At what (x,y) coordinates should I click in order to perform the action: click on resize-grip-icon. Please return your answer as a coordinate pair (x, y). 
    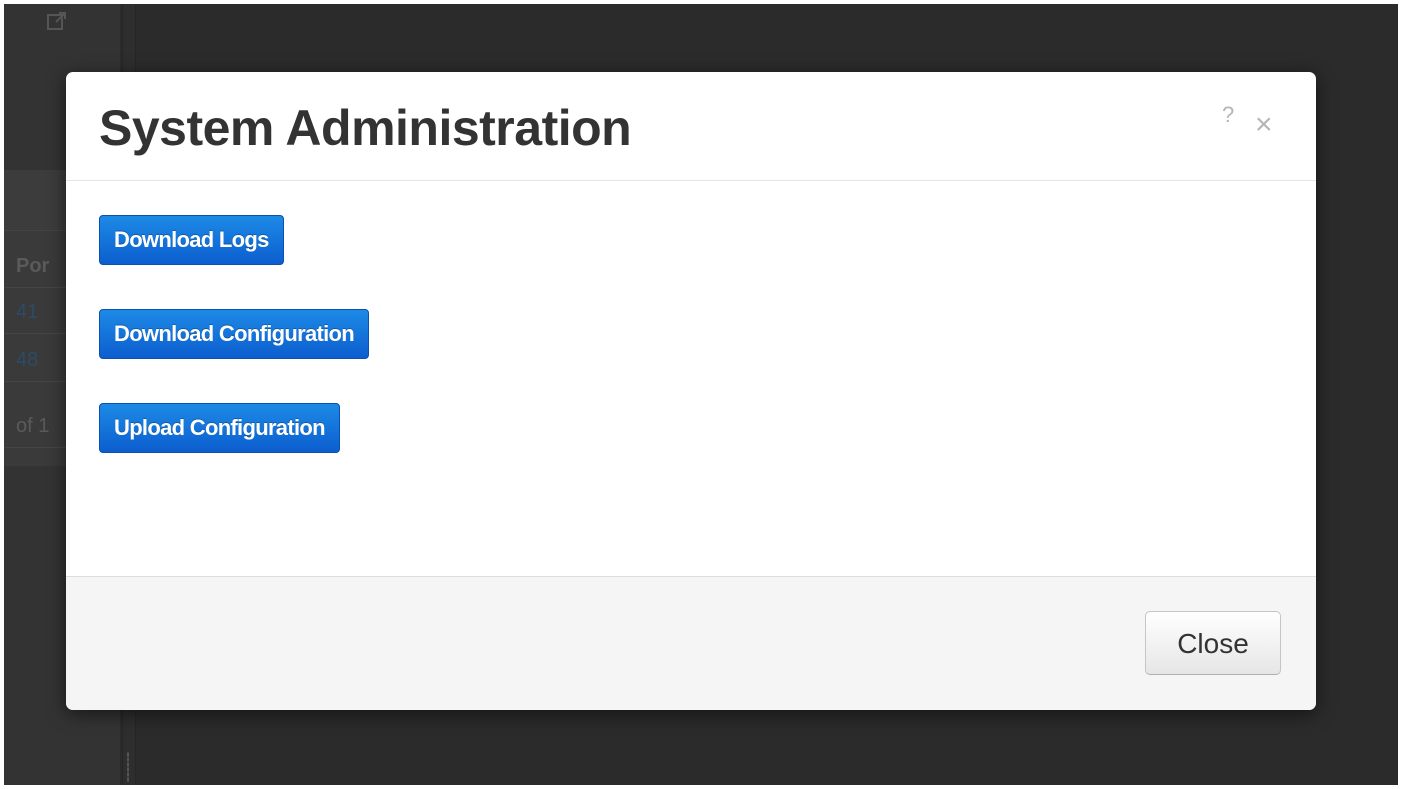
    Looking at the image, I should click on (128, 767).